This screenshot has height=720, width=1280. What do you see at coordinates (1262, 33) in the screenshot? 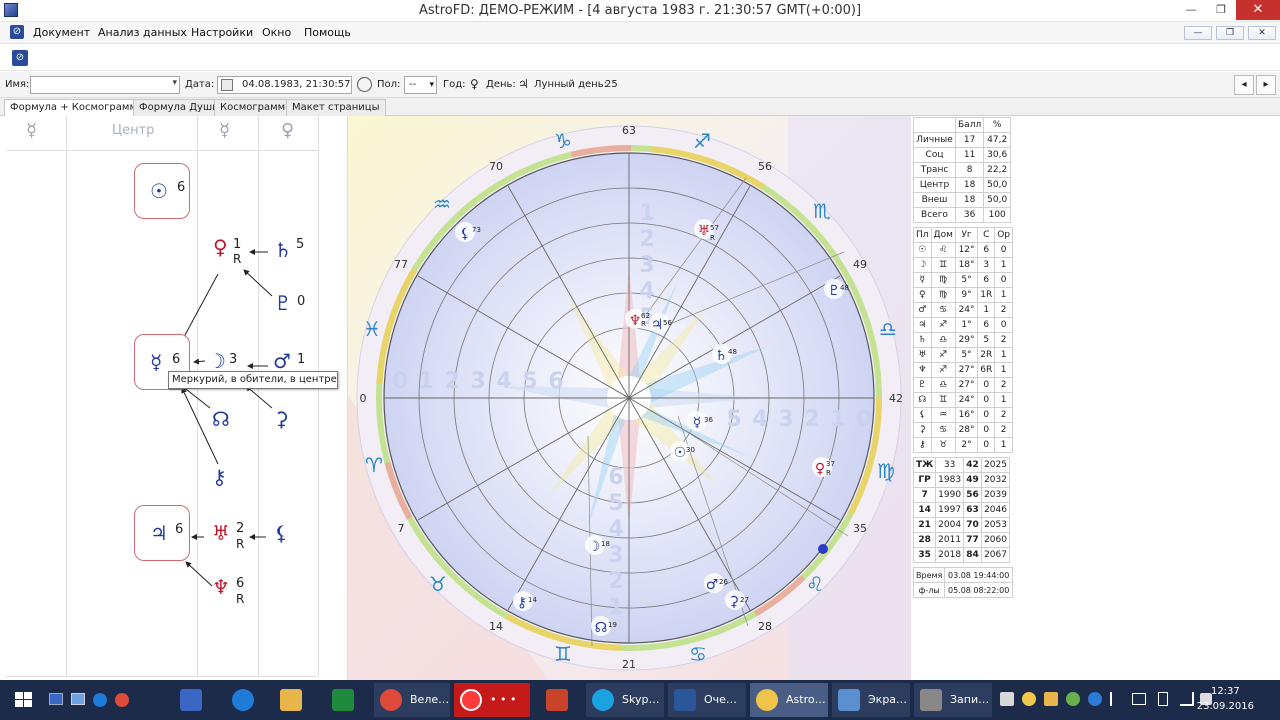
I see `mdi-close-button: ✕` at bounding box center [1262, 33].